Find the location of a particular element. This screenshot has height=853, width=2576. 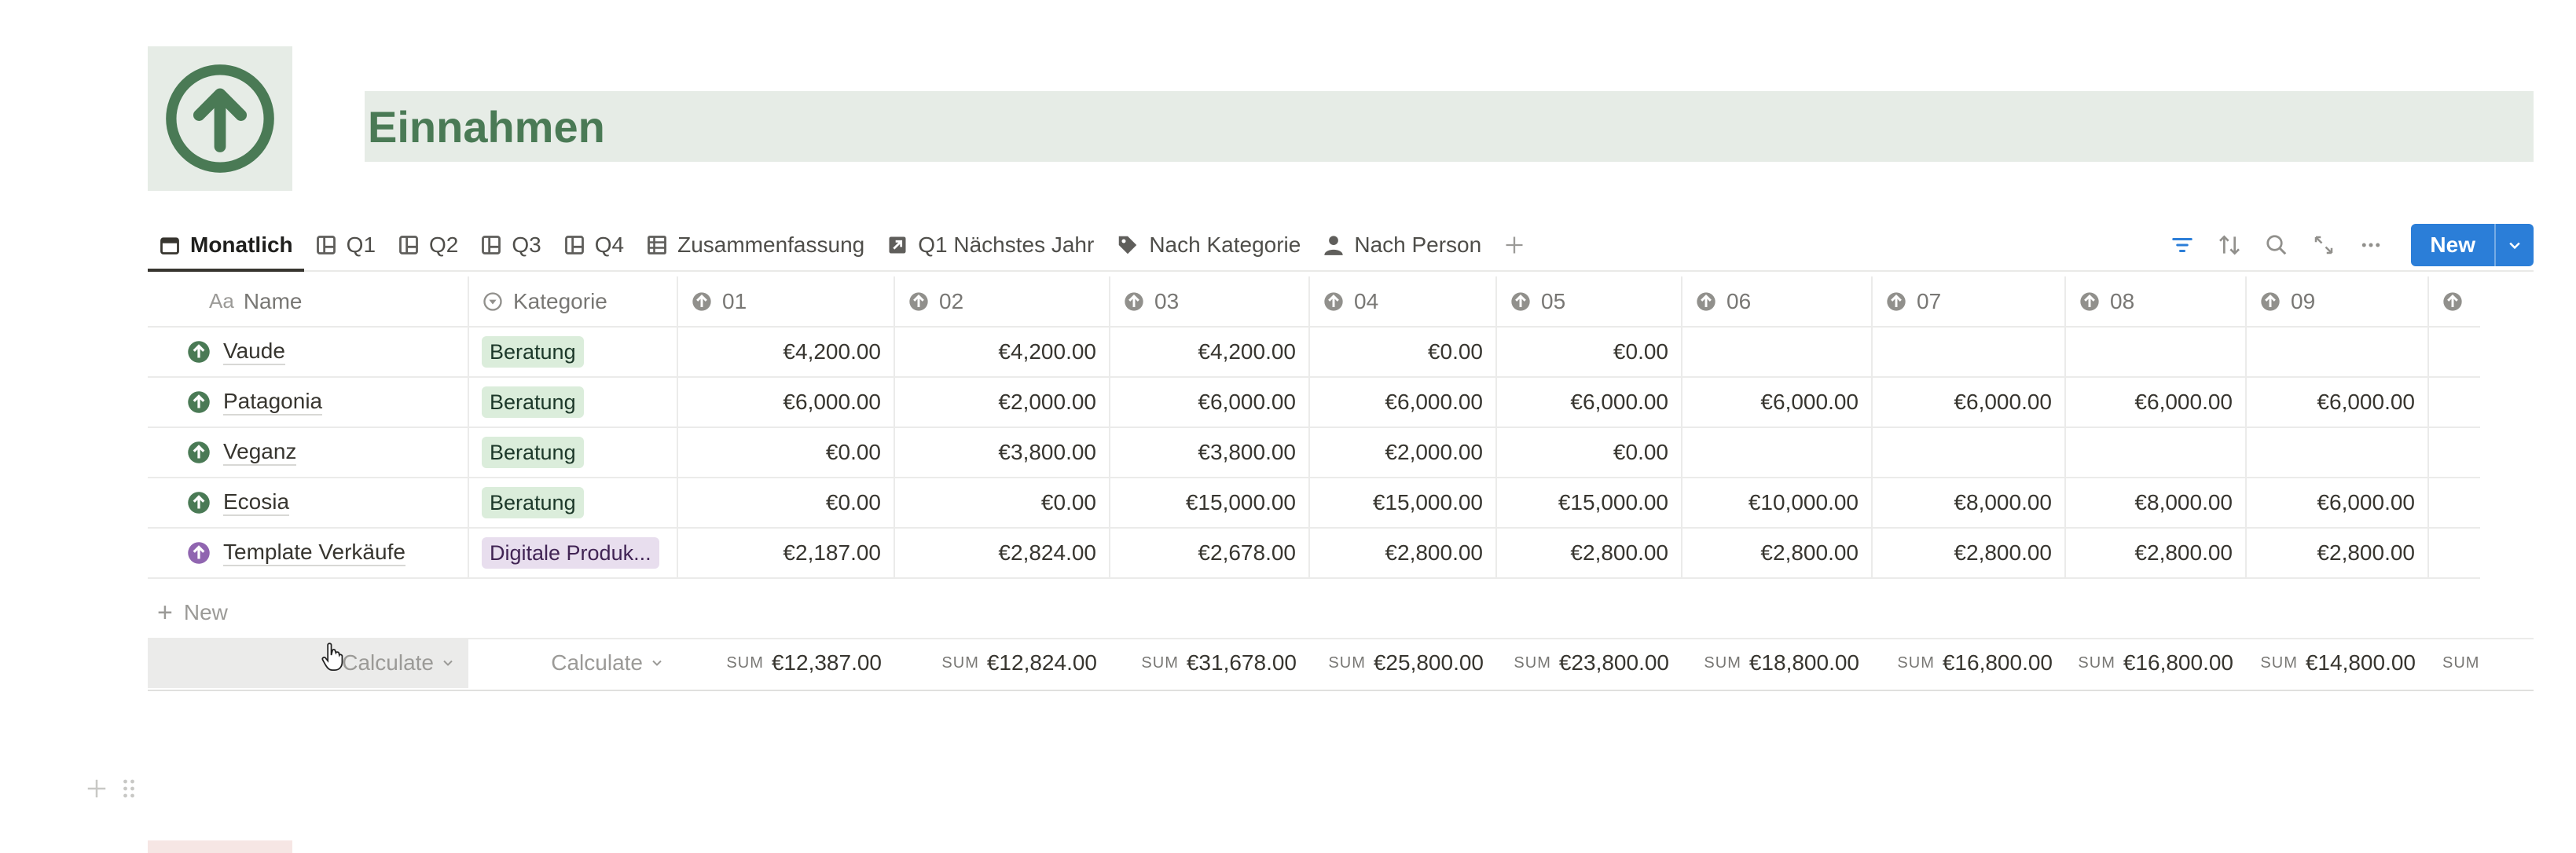

sum-cell: SUM €18,800.00 is located at coordinates (1777, 663).